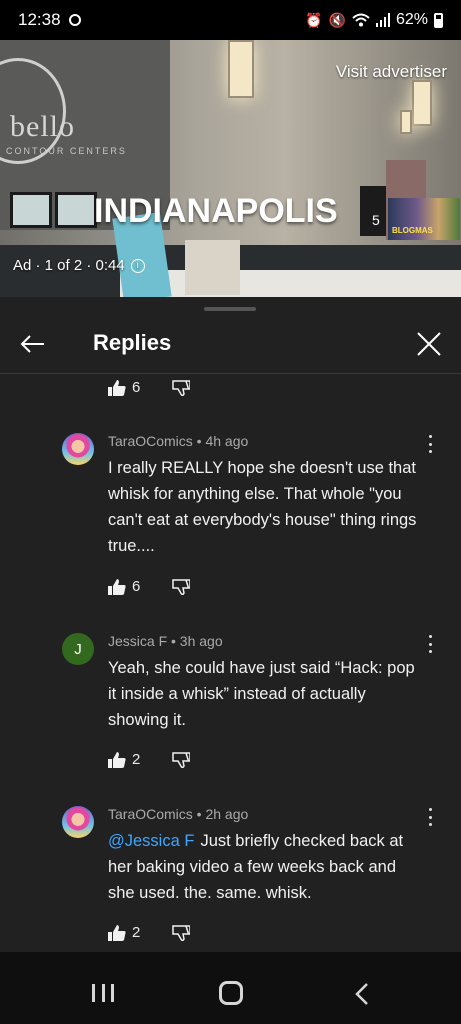 The width and height of the screenshot is (461, 1024). I want to click on visit-advertiser-button: Visit advertiser, so click(391, 72).